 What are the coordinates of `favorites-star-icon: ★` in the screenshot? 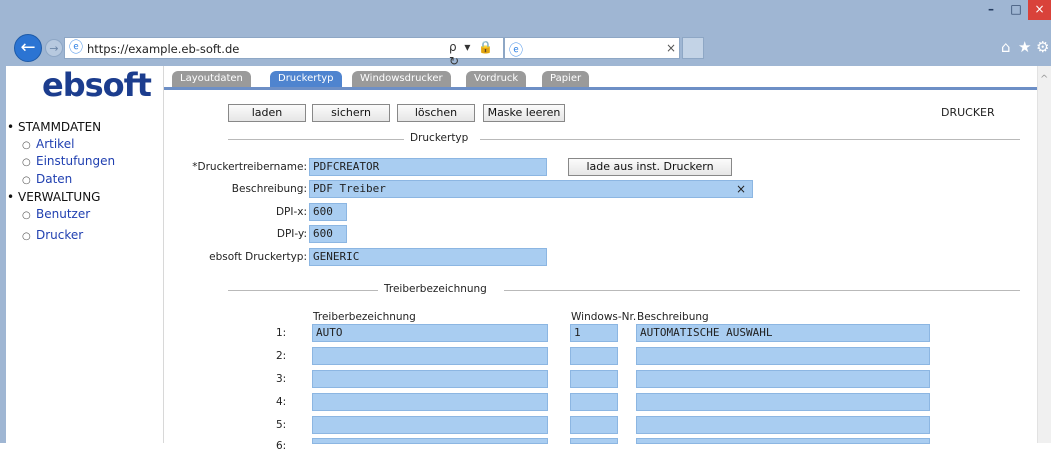 It's located at (1024, 47).